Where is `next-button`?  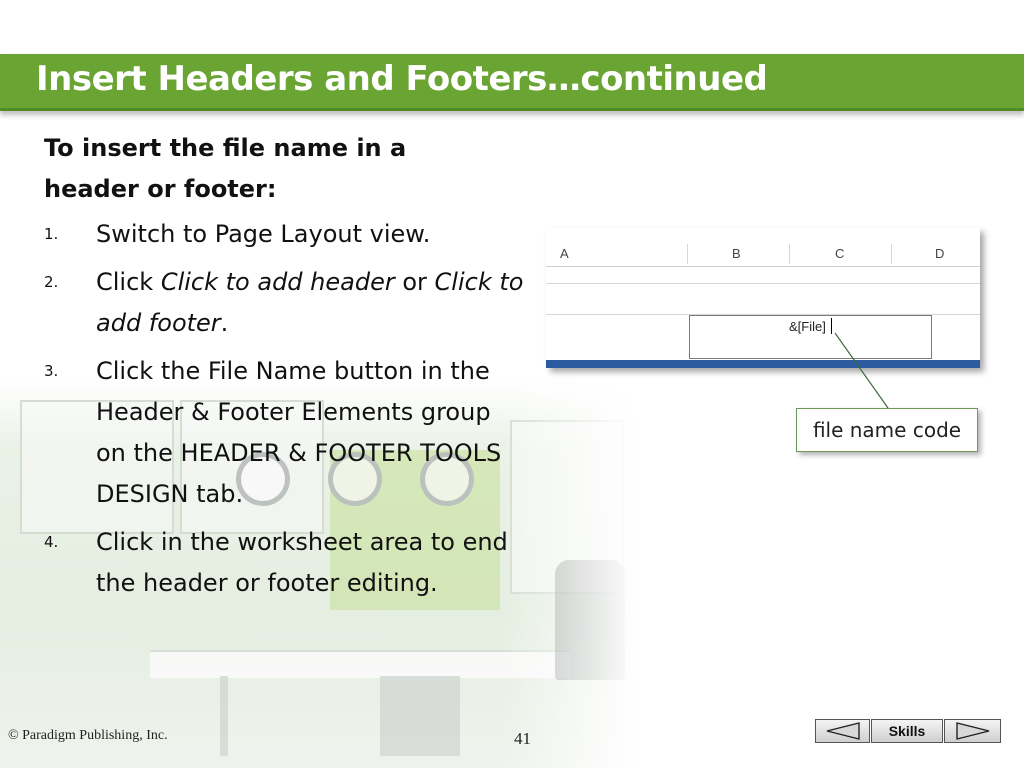
next-button is located at coordinates (972, 731).